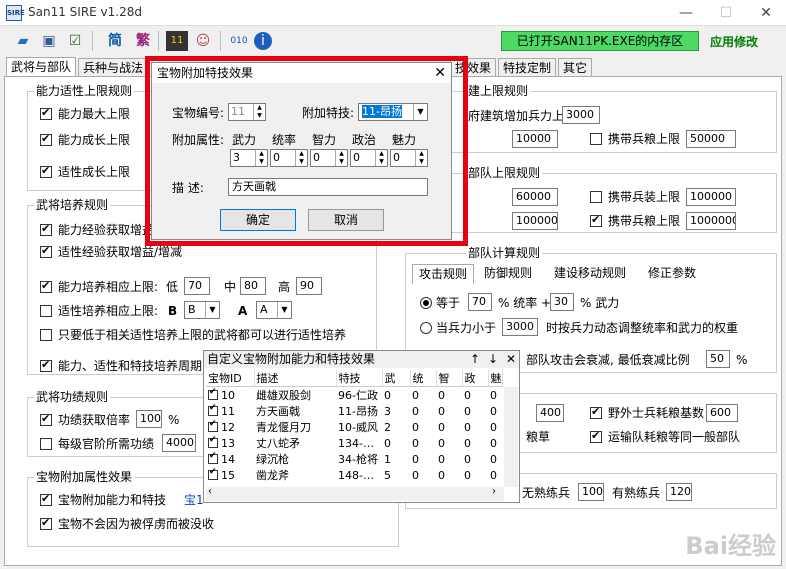 The image size is (786, 569). What do you see at coordinates (535, 139) in the screenshot?
I see `money-limit-input: 10000` at bounding box center [535, 139].